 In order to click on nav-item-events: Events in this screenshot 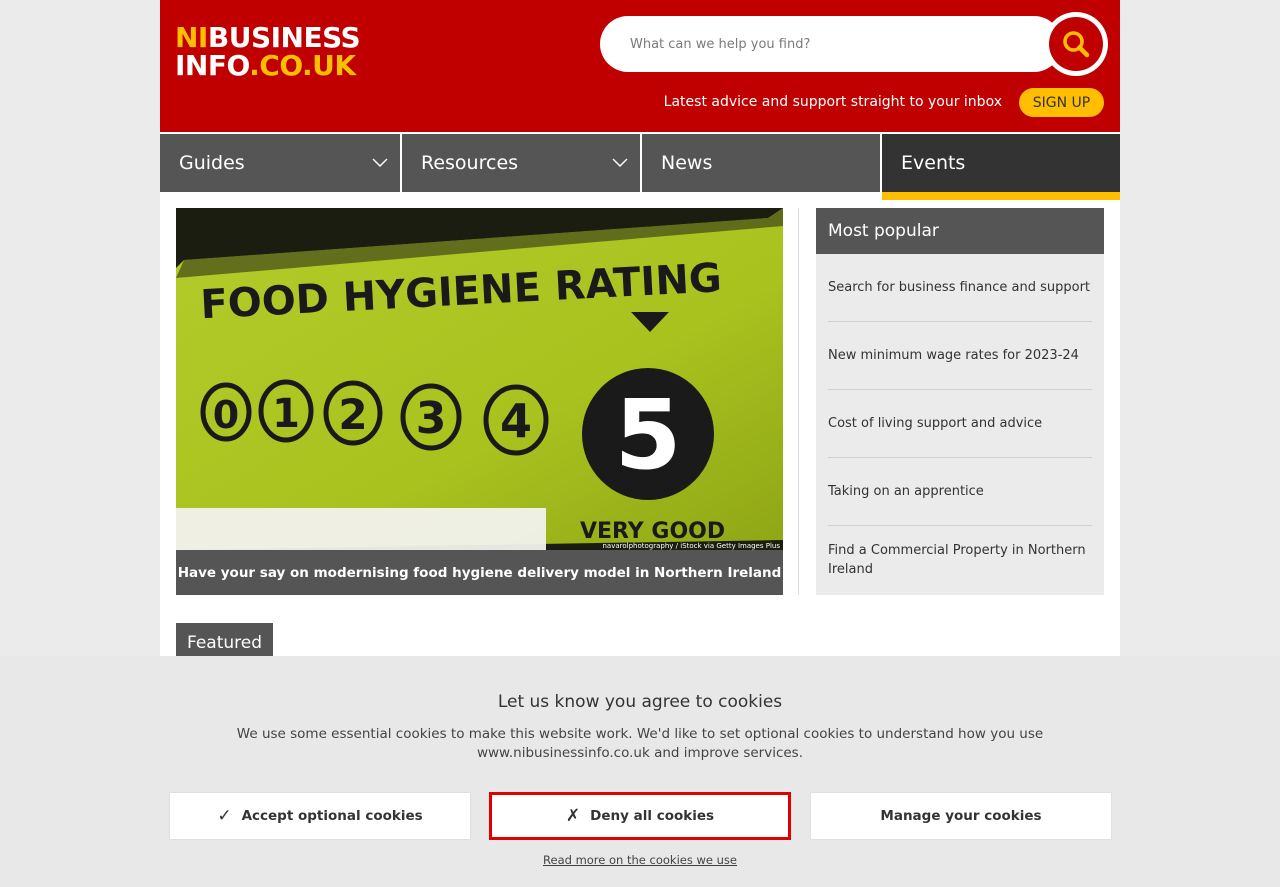, I will do `click(1001, 167)`.